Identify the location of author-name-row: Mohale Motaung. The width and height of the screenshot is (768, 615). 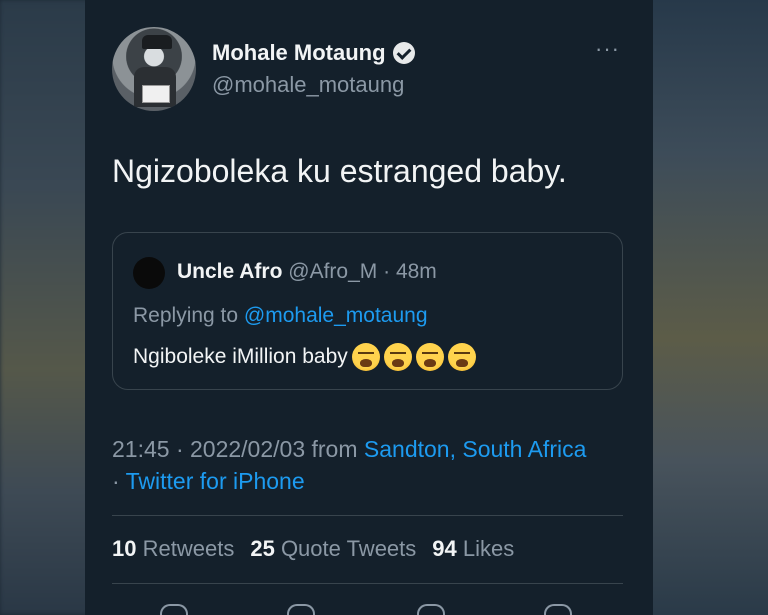
(313, 53).